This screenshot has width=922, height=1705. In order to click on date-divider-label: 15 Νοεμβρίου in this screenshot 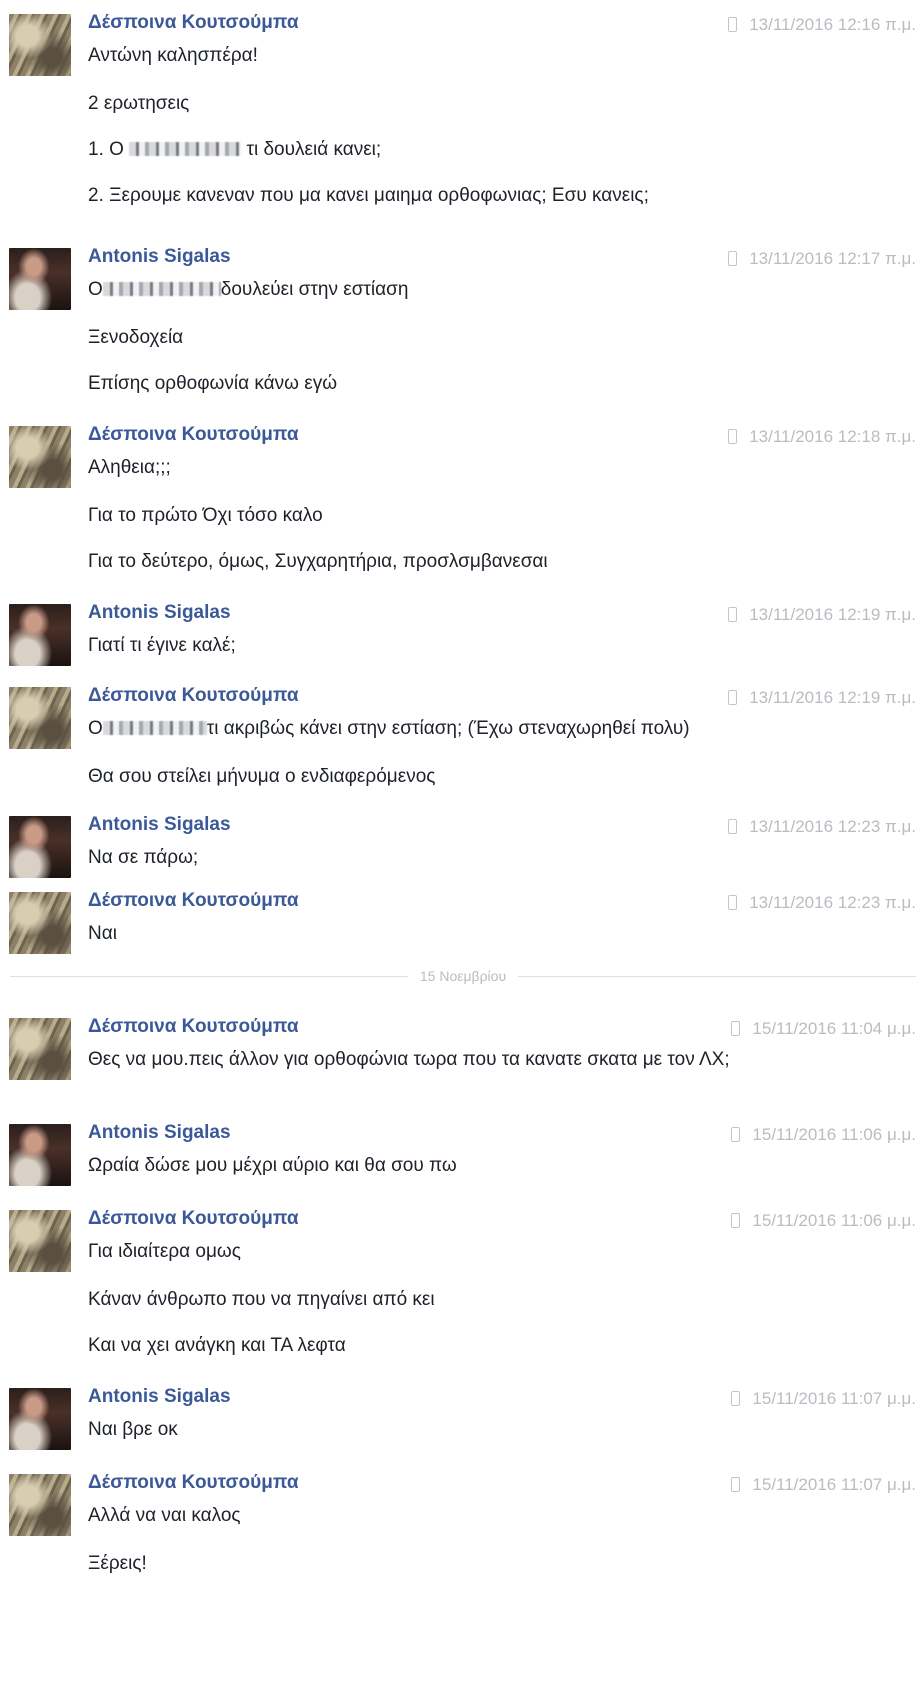, I will do `click(463, 976)`.